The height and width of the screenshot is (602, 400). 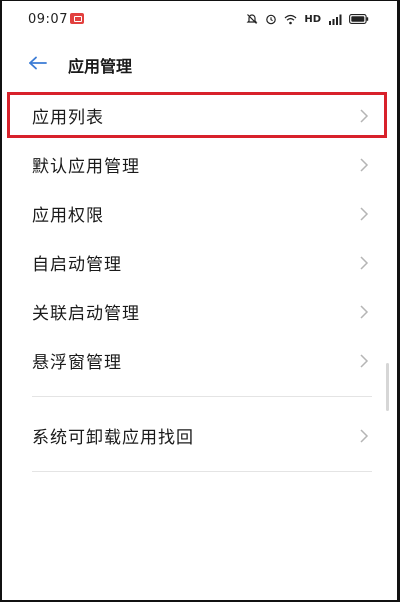 I want to click on list-item-label: 自启动管理, so click(x=77, y=265).